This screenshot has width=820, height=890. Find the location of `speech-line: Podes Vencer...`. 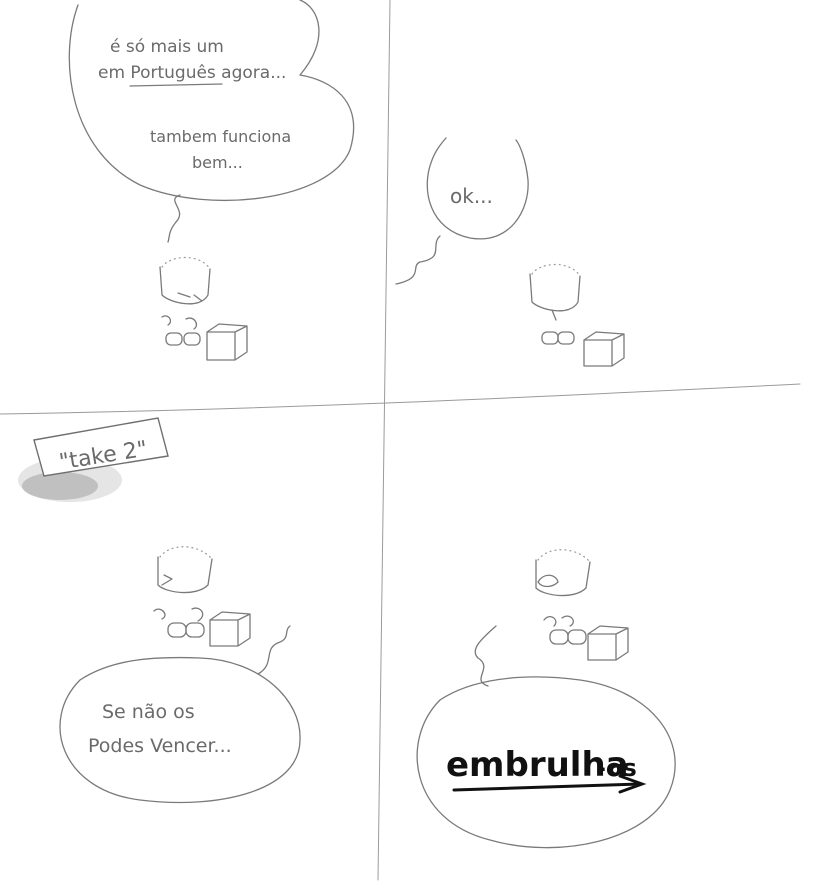

speech-line: Podes Vencer... is located at coordinates (160, 746).